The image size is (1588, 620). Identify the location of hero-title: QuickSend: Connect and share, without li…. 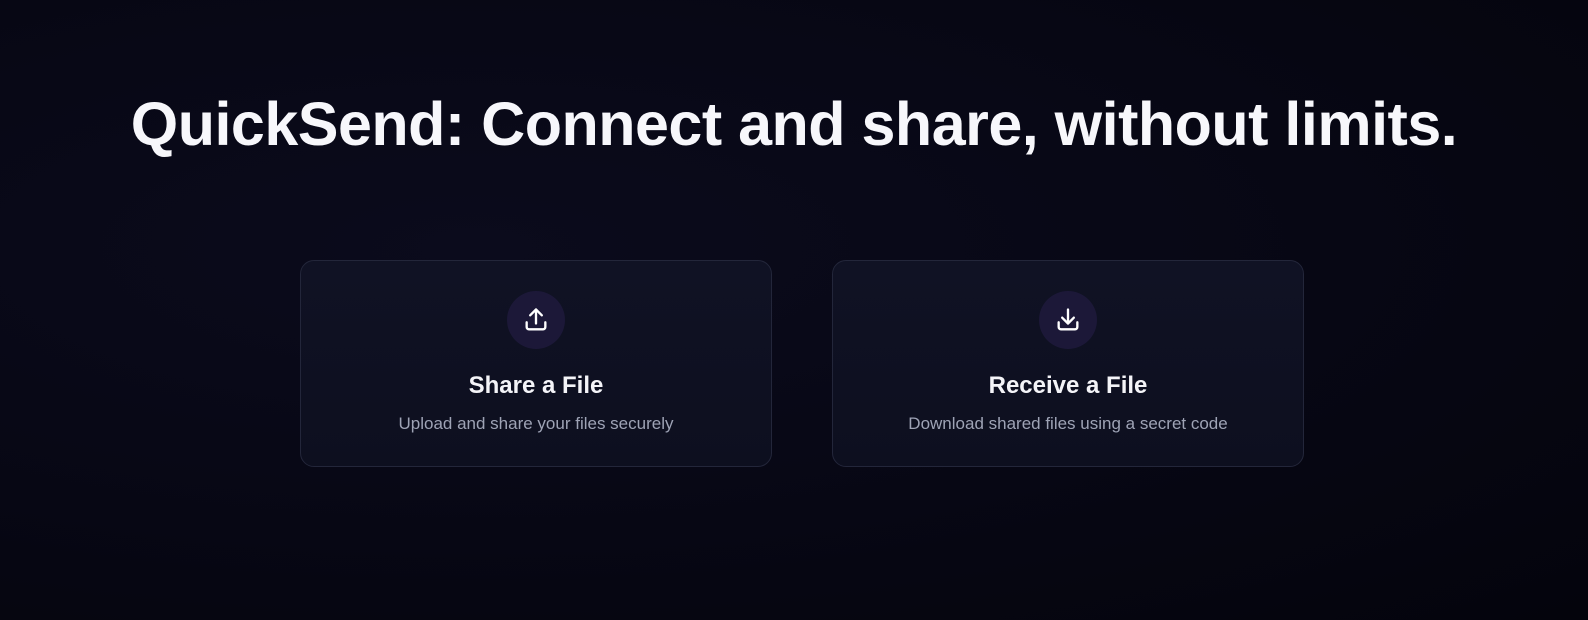
(794, 124).